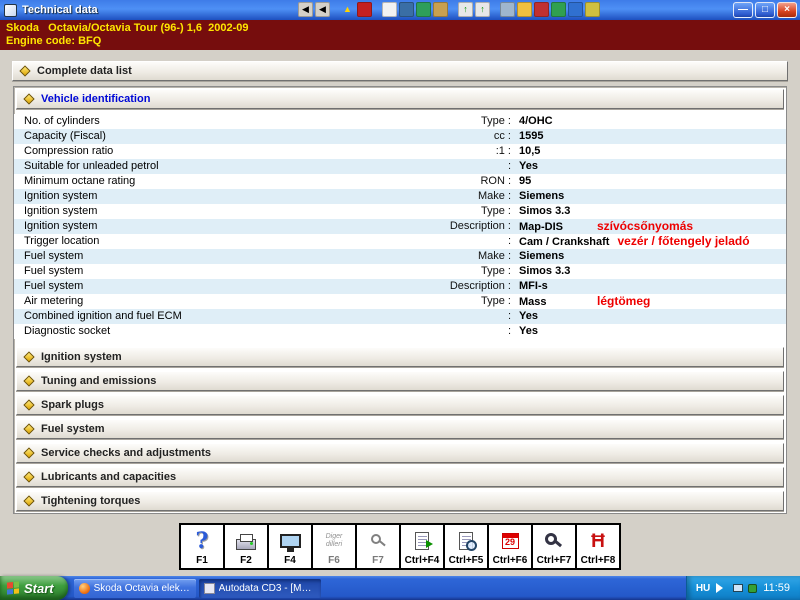  Describe the element at coordinates (322, 9) in the screenshot. I see `nav-back-icon: ◀` at that location.